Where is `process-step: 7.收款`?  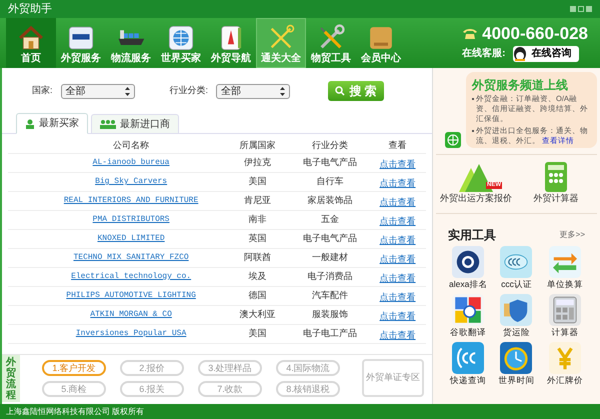 process-step: 7.收款 is located at coordinates (230, 389).